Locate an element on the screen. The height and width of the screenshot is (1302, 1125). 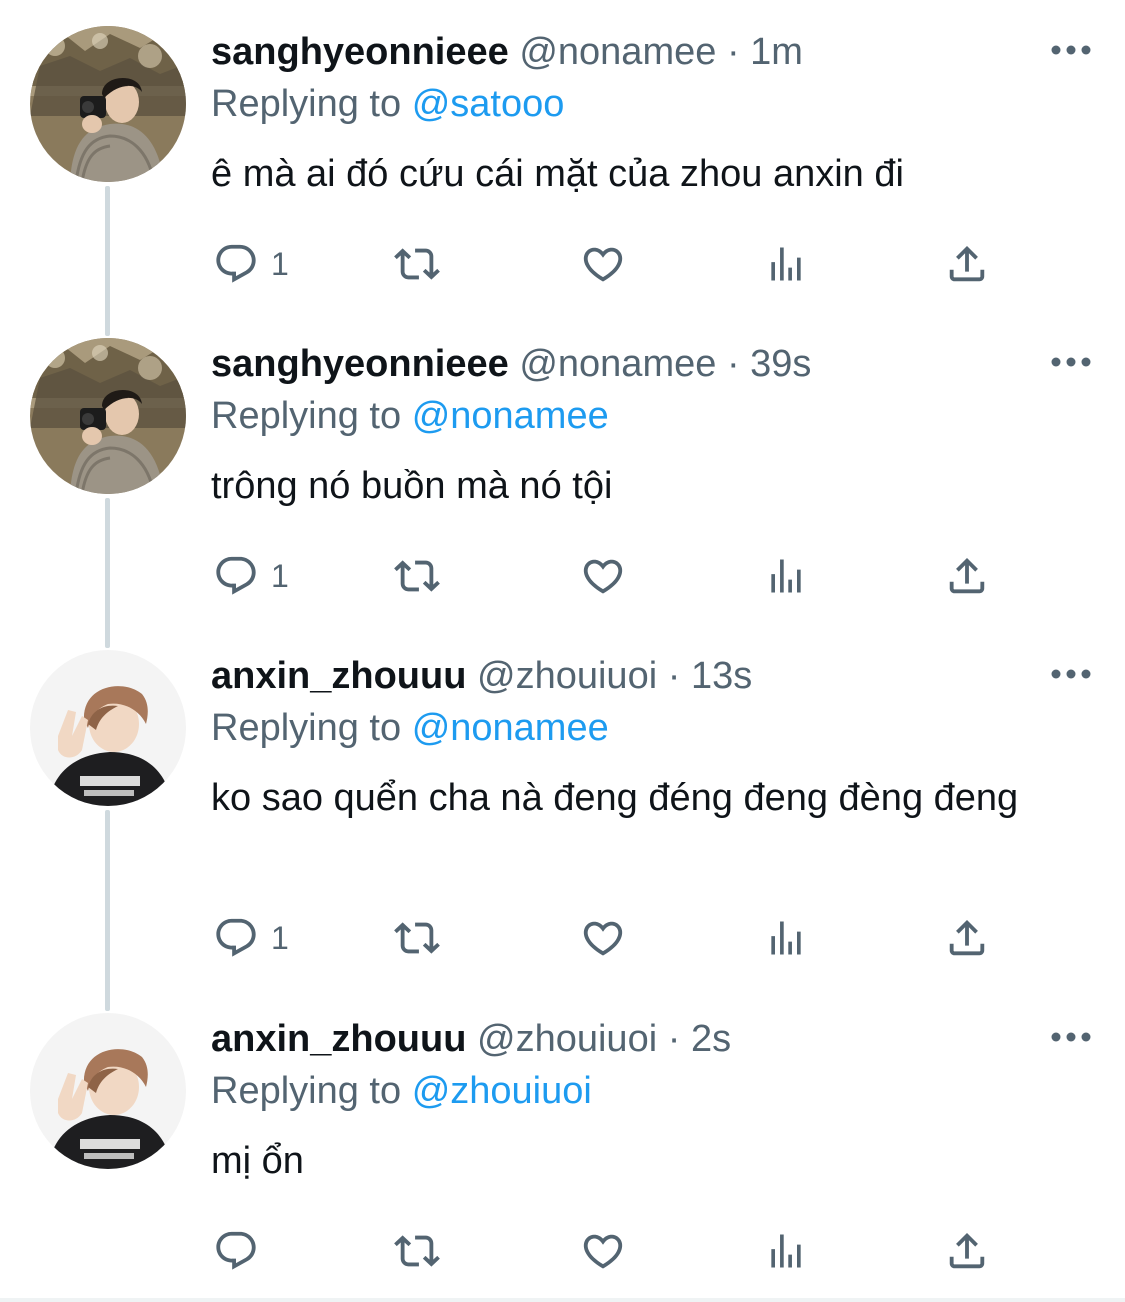
replying-to-link: @satooo is located at coordinates (488, 104).